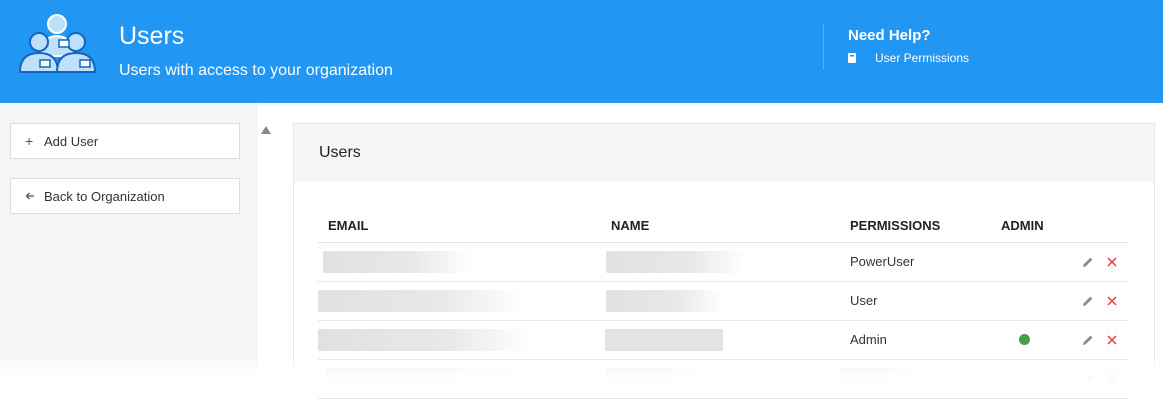 This screenshot has height=399, width=1163. I want to click on column-header-email: EMAIL, so click(459, 226).